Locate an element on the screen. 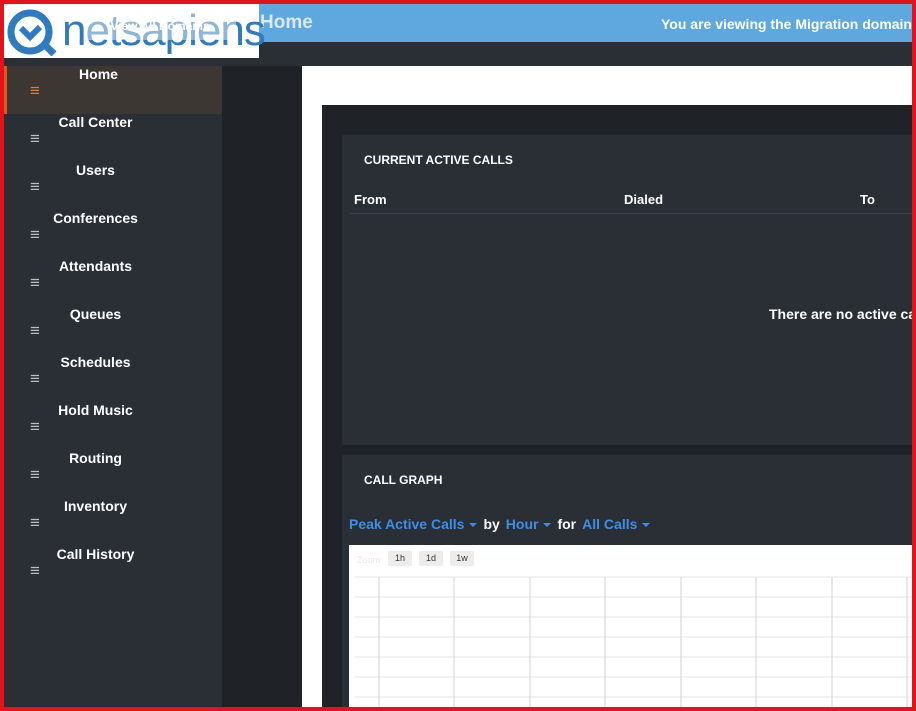  sidebar-item-label: Call Center is located at coordinates (95, 122).